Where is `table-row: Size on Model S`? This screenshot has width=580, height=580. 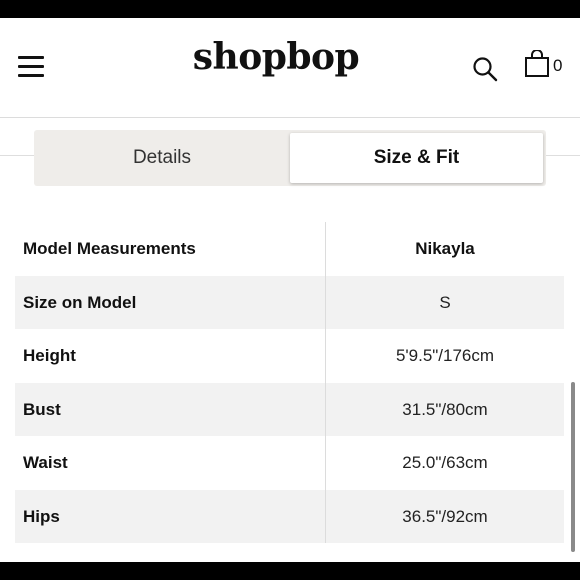
table-row: Size on Model S is located at coordinates (289, 302).